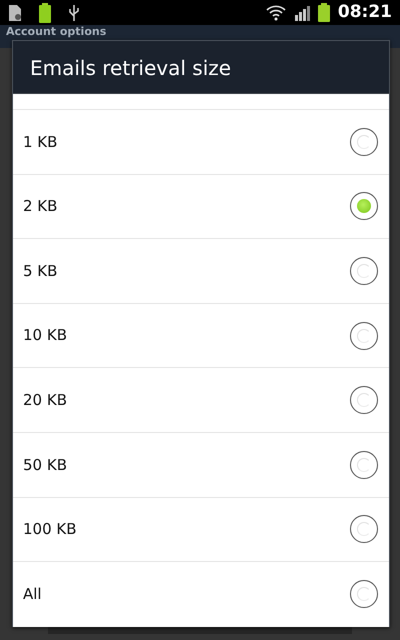  What do you see at coordinates (40, 271) in the screenshot?
I see `option-label: 5 KB` at bounding box center [40, 271].